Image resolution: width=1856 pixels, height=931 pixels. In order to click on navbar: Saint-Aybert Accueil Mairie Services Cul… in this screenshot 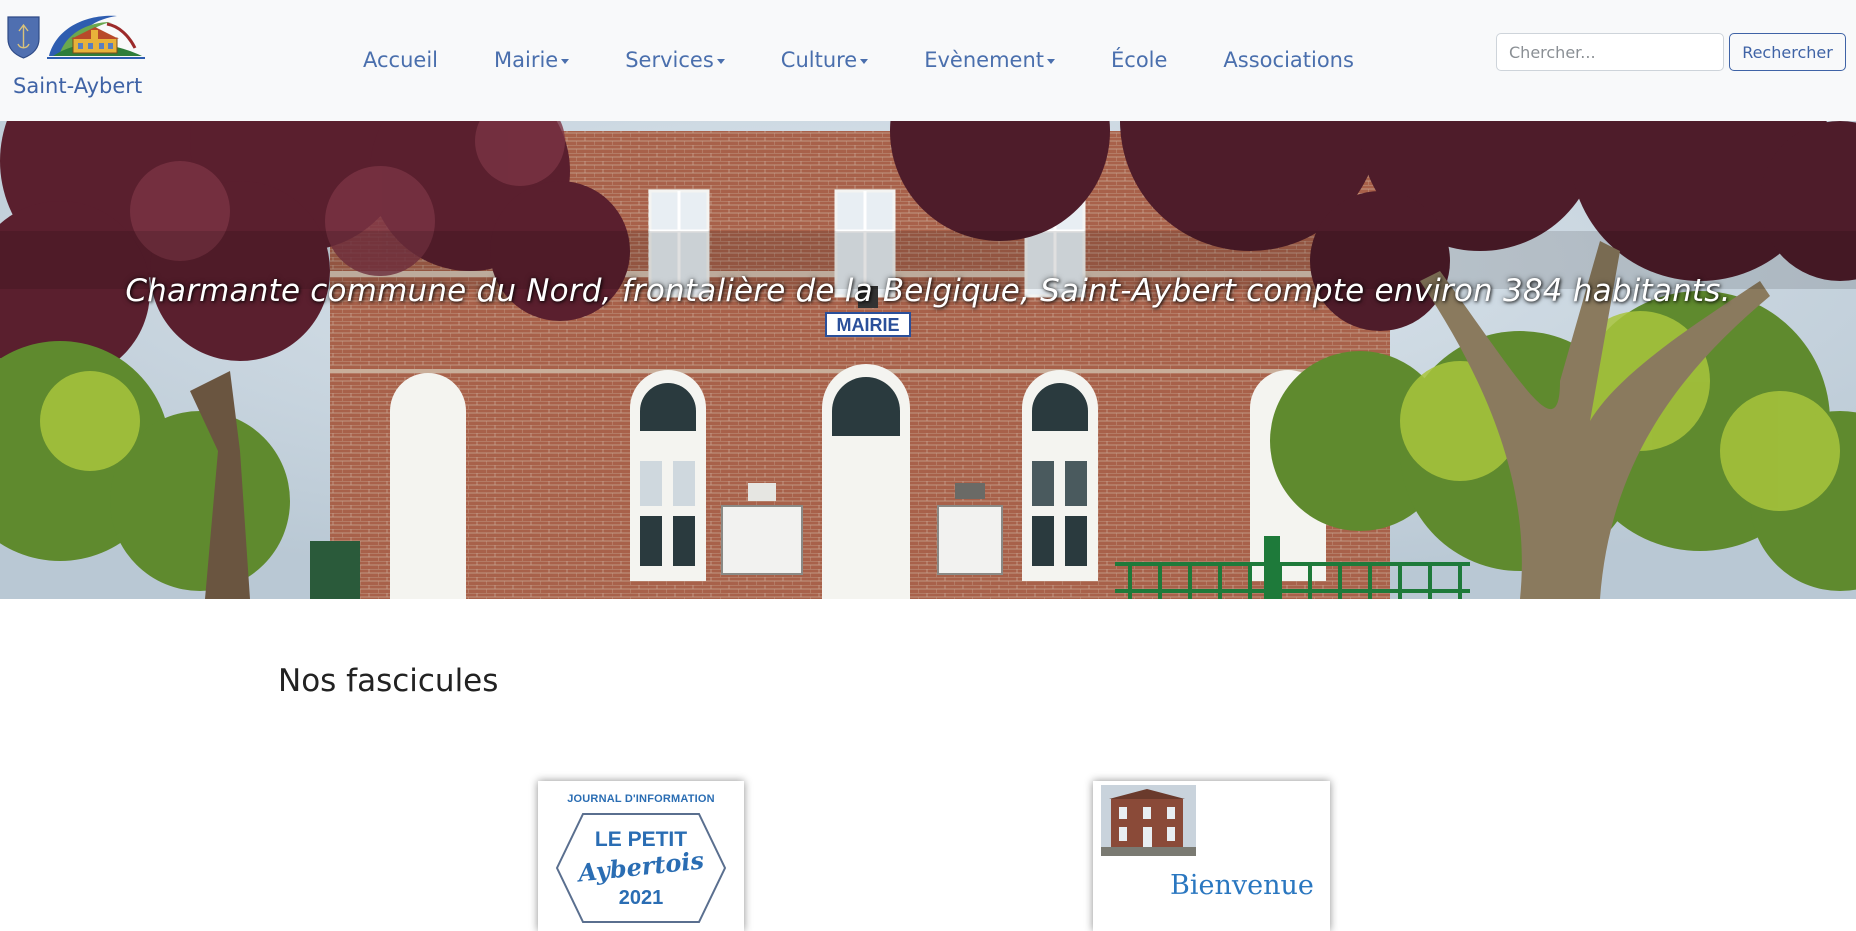, I will do `click(928, 60)`.